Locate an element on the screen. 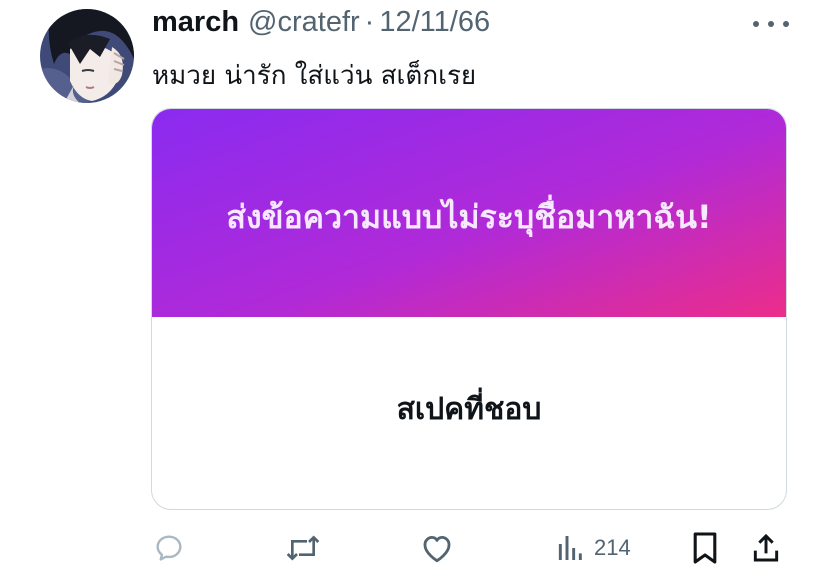 The height and width of the screenshot is (571, 827). more-options-icon is located at coordinates (771, 24).